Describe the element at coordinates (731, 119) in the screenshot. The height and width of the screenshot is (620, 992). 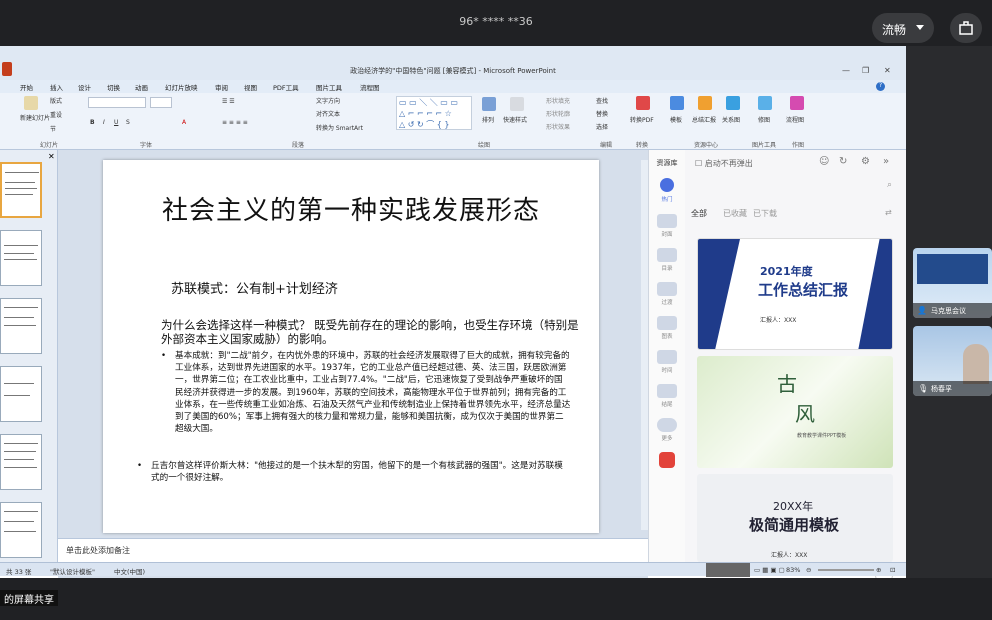
I see `relation-button: 关系图` at that location.